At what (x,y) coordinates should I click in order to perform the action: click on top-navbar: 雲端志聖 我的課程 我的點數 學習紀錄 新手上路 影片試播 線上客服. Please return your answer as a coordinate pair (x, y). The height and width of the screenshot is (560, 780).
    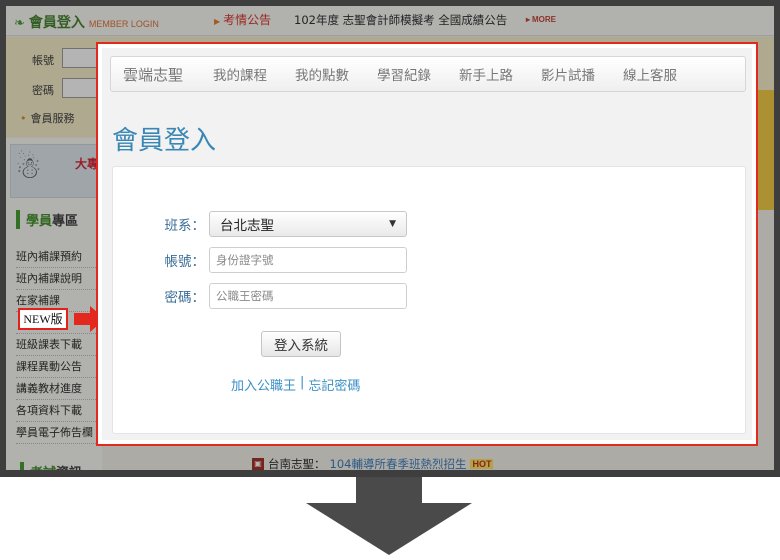
    Looking at the image, I should click on (428, 74).